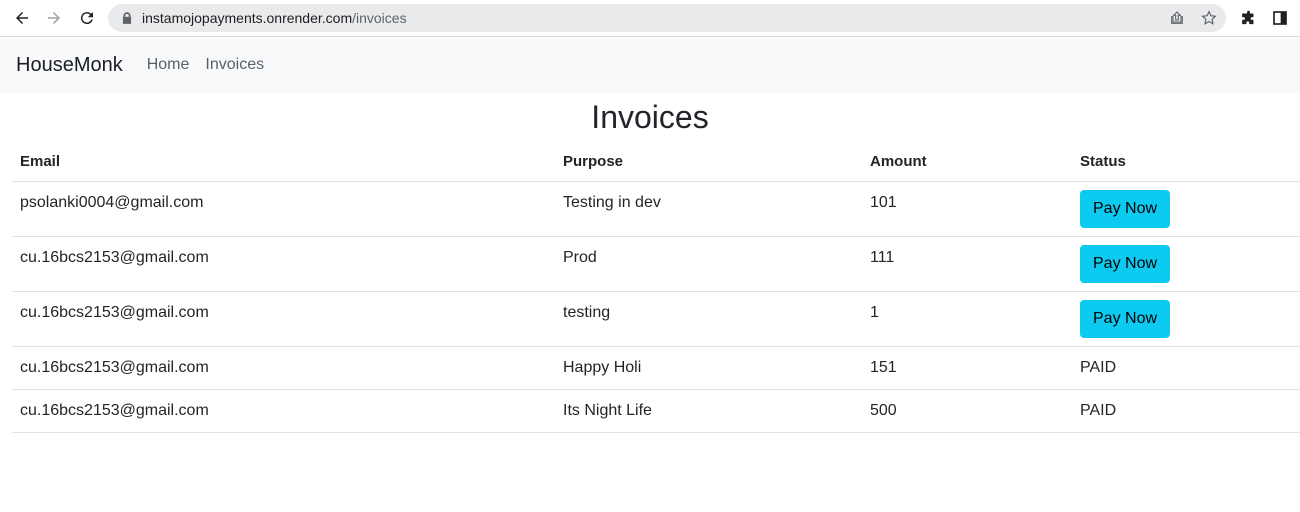 The height and width of the screenshot is (512, 1300). I want to click on table-header-row: Email Purpose Amount Status, so click(656, 160).